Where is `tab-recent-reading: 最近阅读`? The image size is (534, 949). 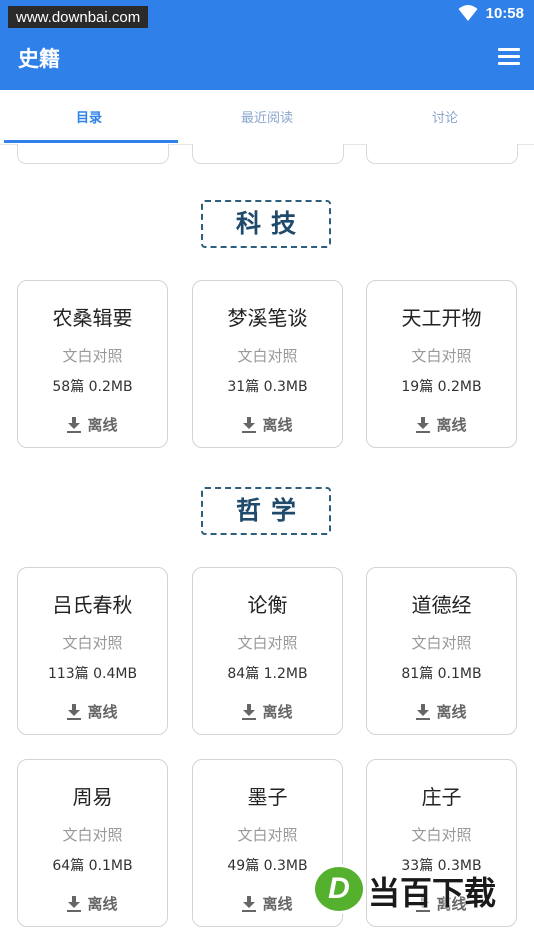 tab-recent-reading: 最近阅读 is located at coordinates (267, 117).